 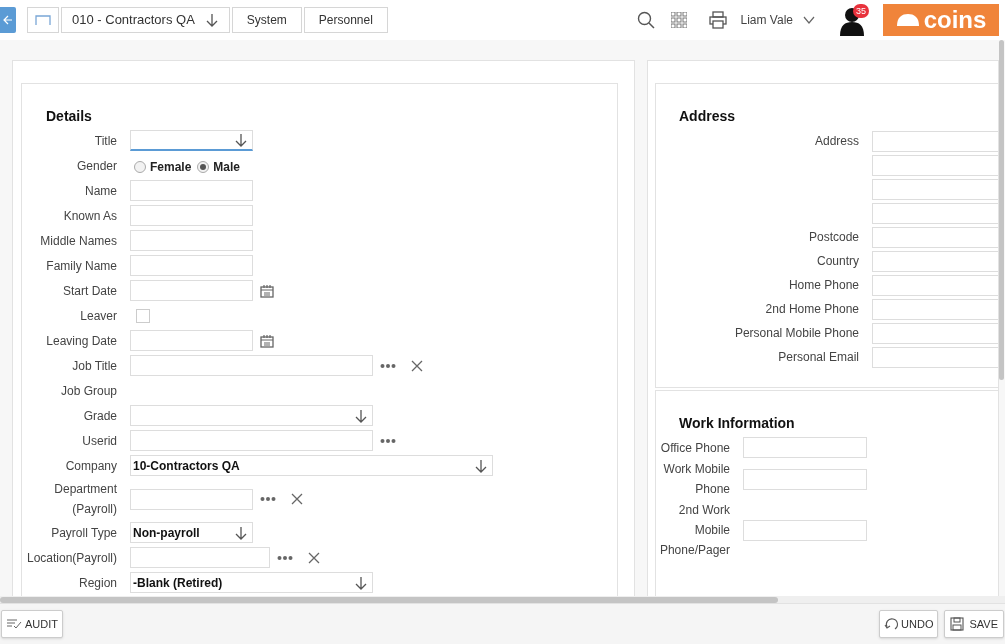 What do you see at coordinates (251, 582) in the screenshot?
I see `dropdown-field: -Blank (Retired)` at bounding box center [251, 582].